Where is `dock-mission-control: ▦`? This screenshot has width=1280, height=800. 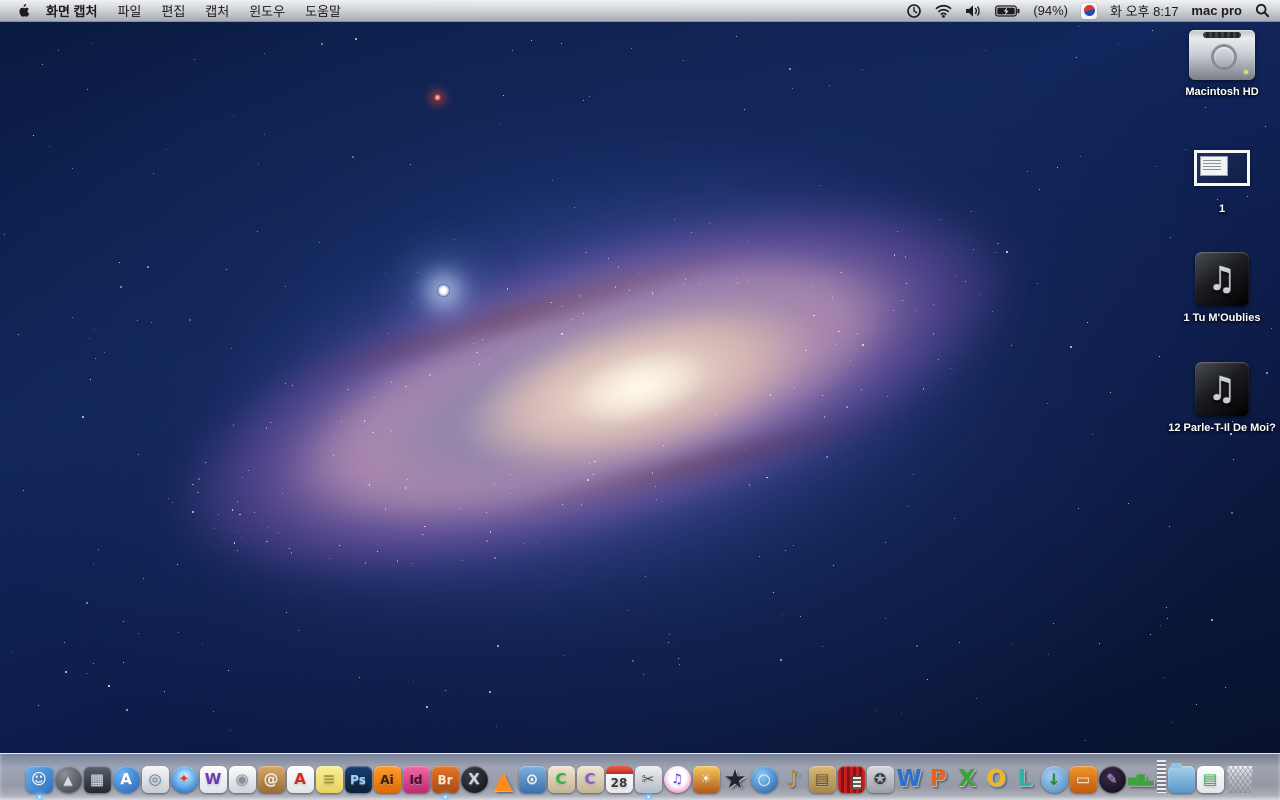
dock-mission-control: ▦ is located at coordinates (97, 779).